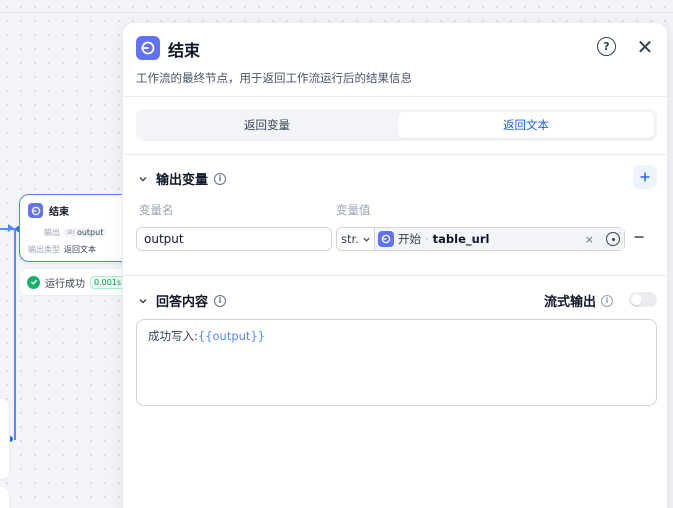  I want to click on node-output-row: 输出 str output, so click(67, 232).